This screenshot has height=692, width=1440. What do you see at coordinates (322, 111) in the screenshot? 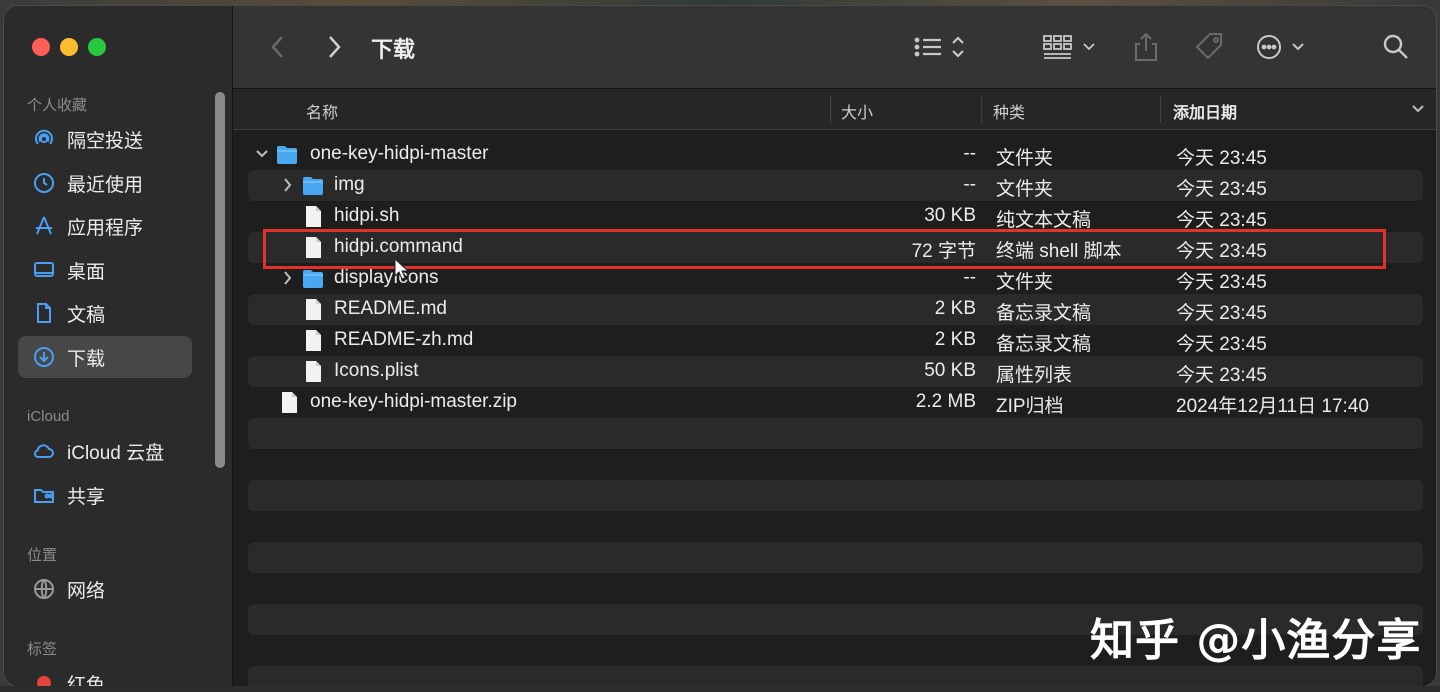
I see `column-name: 名称` at bounding box center [322, 111].